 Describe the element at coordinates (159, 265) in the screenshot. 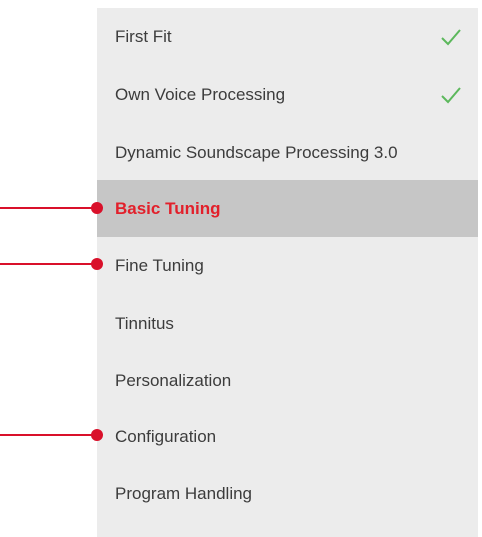

I see `menu-item-label: Fine Tuning` at that location.